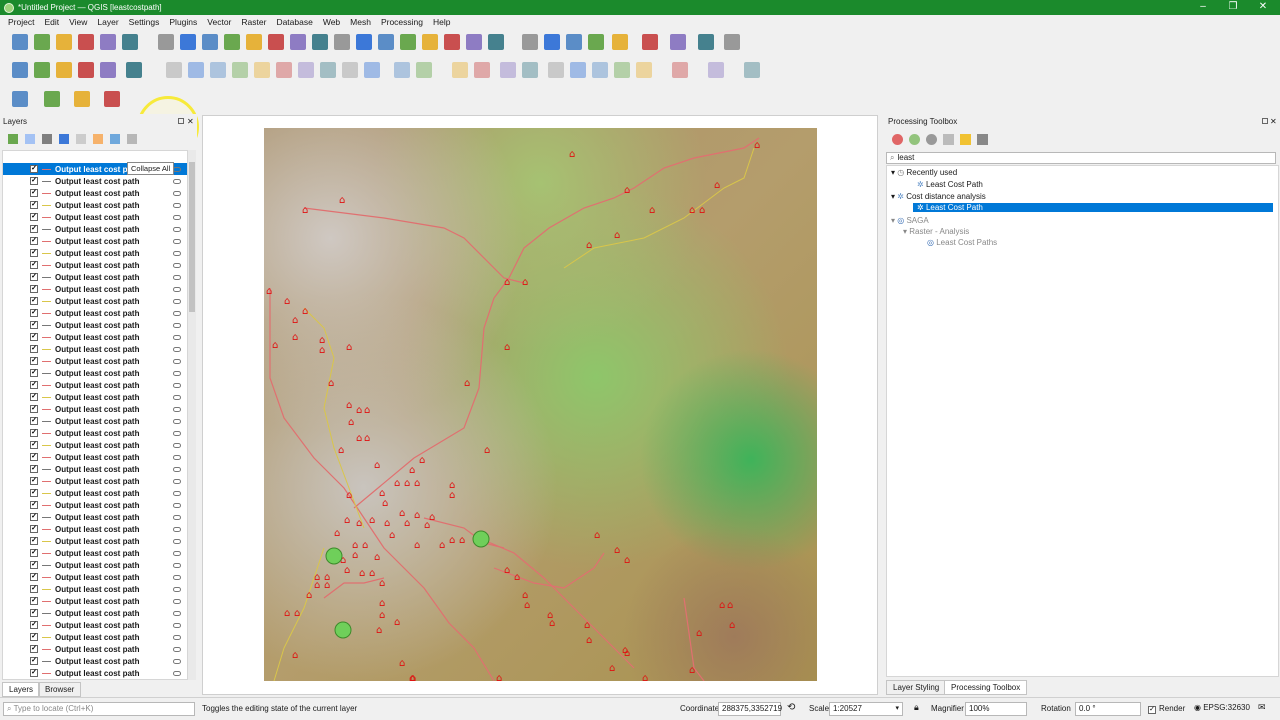  What do you see at coordinates (21, 22) in the screenshot?
I see `menu-project: Project` at bounding box center [21, 22].